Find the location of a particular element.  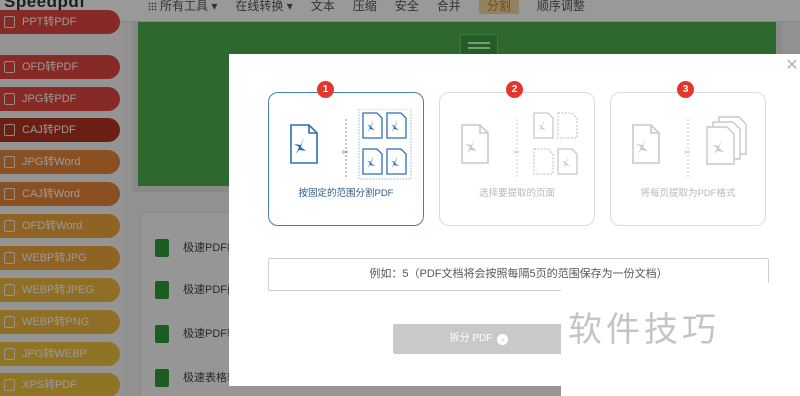

option-label: 选择要提取的页面 is located at coordinates (516, 193).